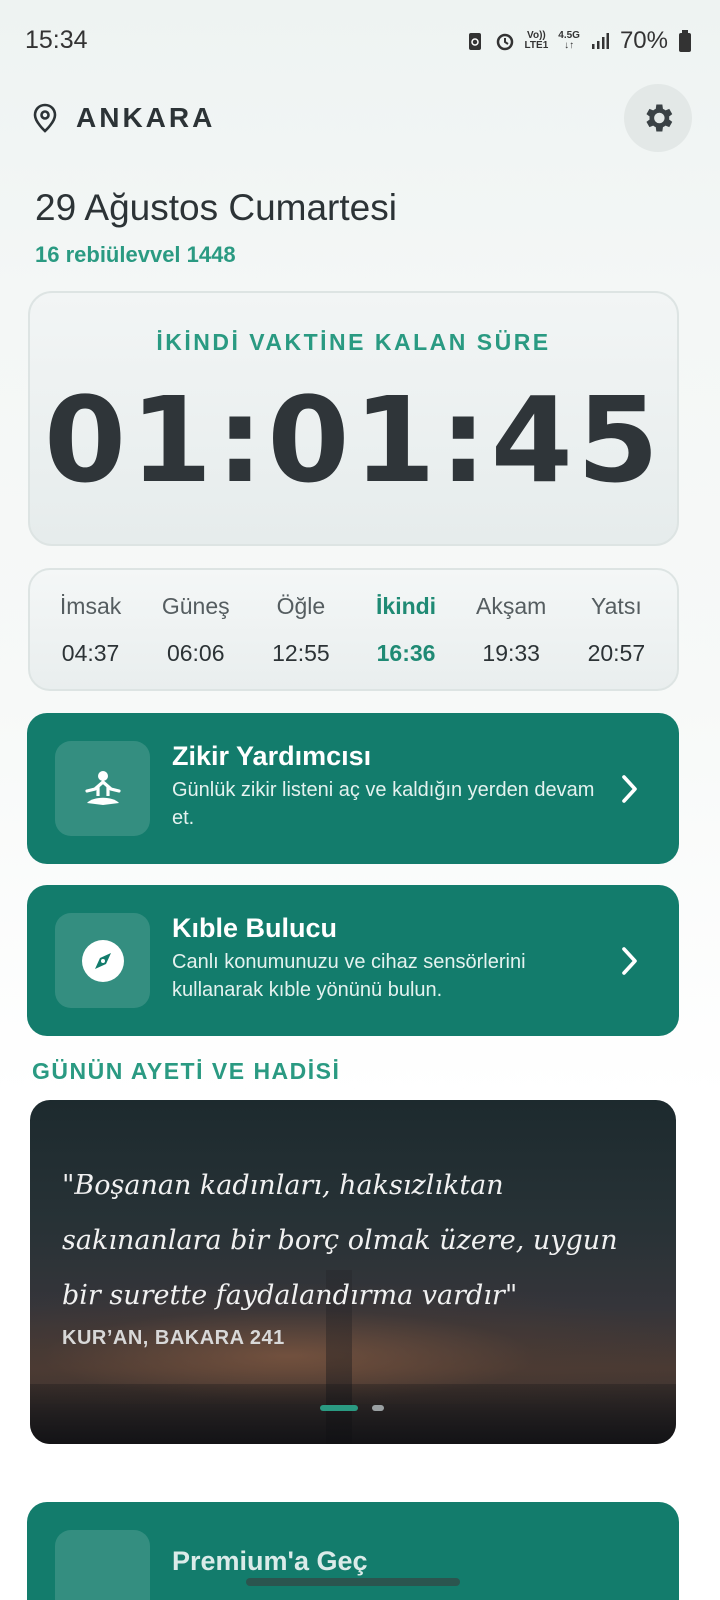 The image size is (720, 1600). What do you see at coordinates (616, 652) in the screenshot?
I see `prayer-time: 20:57` at bounding box center [616, 652].